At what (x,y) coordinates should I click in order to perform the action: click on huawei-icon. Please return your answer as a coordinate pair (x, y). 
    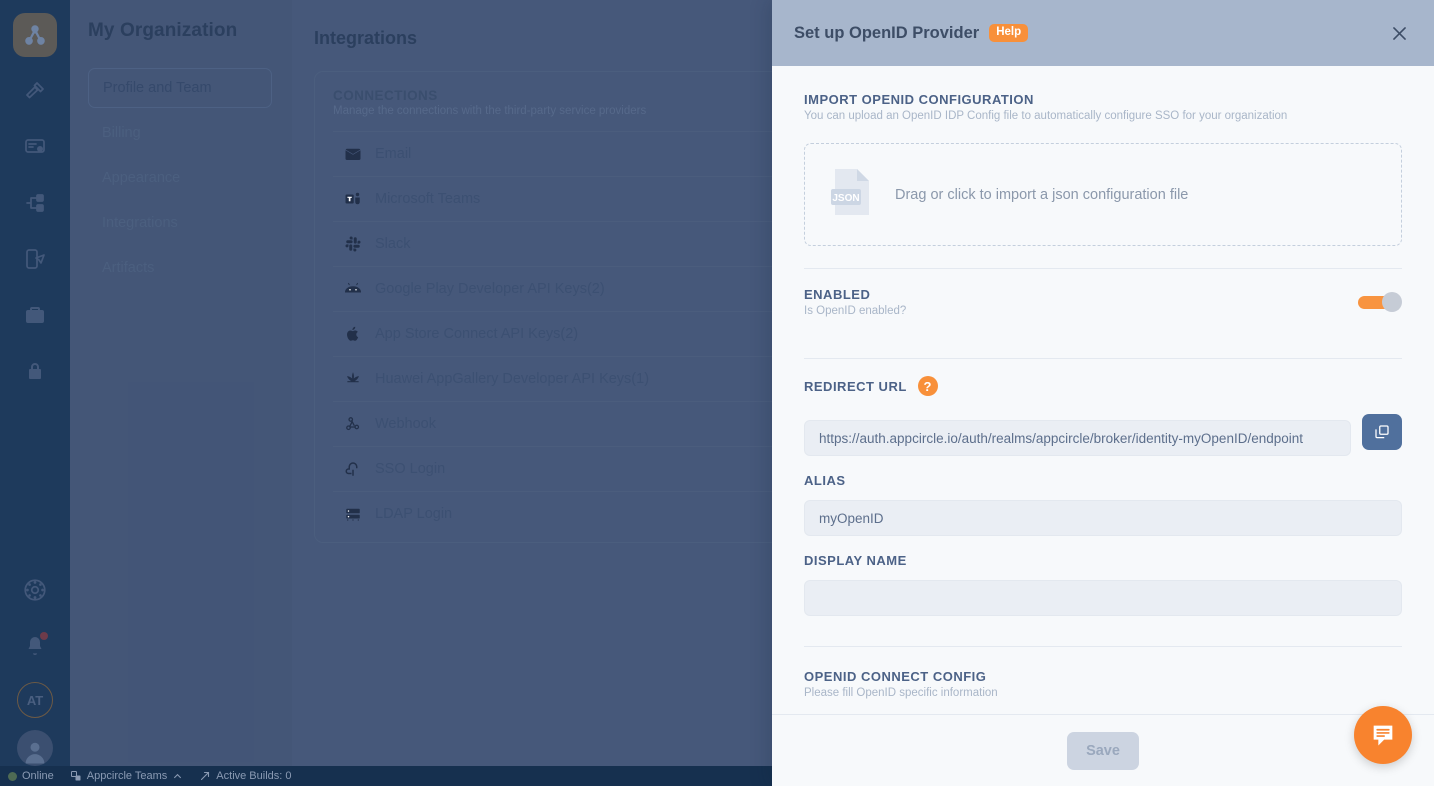
    Looking at the image, I should click on (353, 379).